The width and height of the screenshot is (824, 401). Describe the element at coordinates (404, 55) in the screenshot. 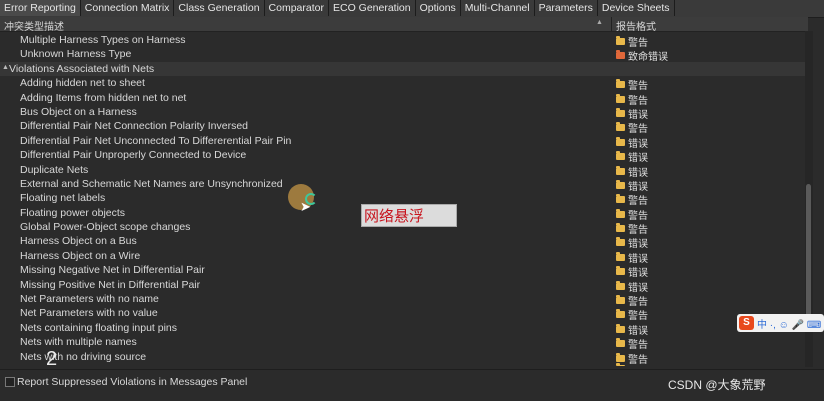

I see `table-row: Unknown Harness Type 致命错误` at that location.